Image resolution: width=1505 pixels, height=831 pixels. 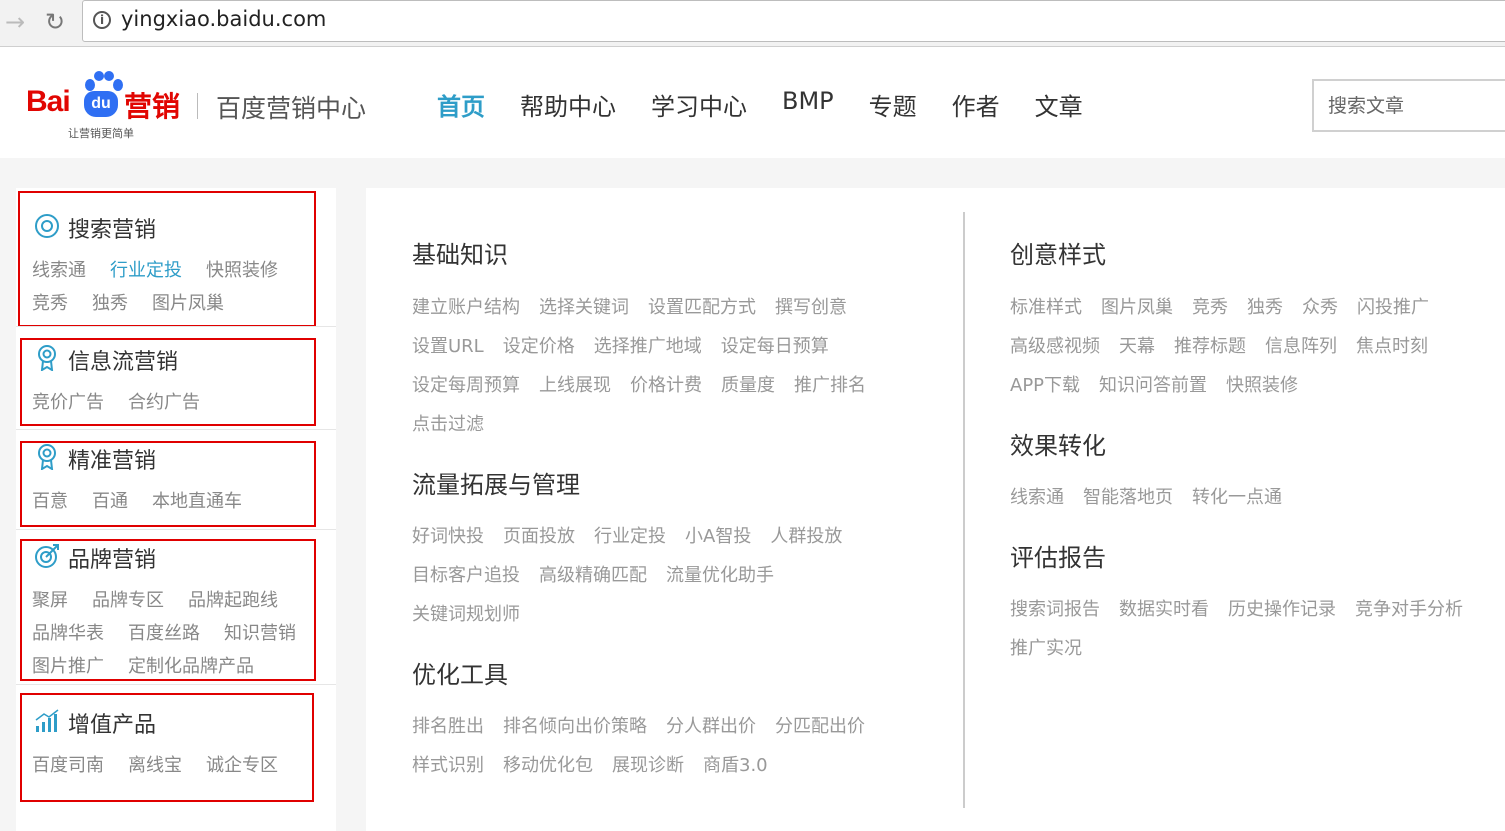 What do you see at coordinates (112, 228) in the screenshot?
I see `category-title: 搜索营销` at bounding box center [112, 228].